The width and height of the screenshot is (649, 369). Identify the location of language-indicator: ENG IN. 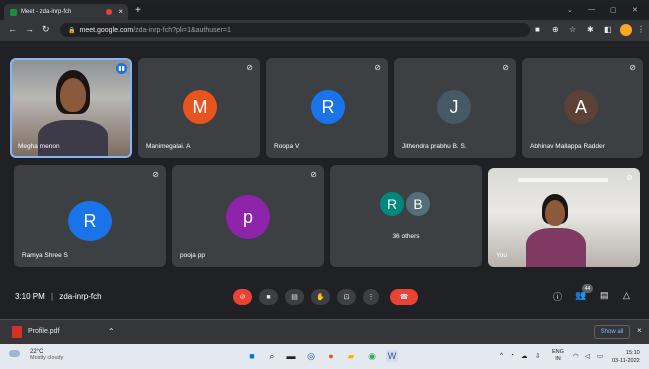
(558, 356).